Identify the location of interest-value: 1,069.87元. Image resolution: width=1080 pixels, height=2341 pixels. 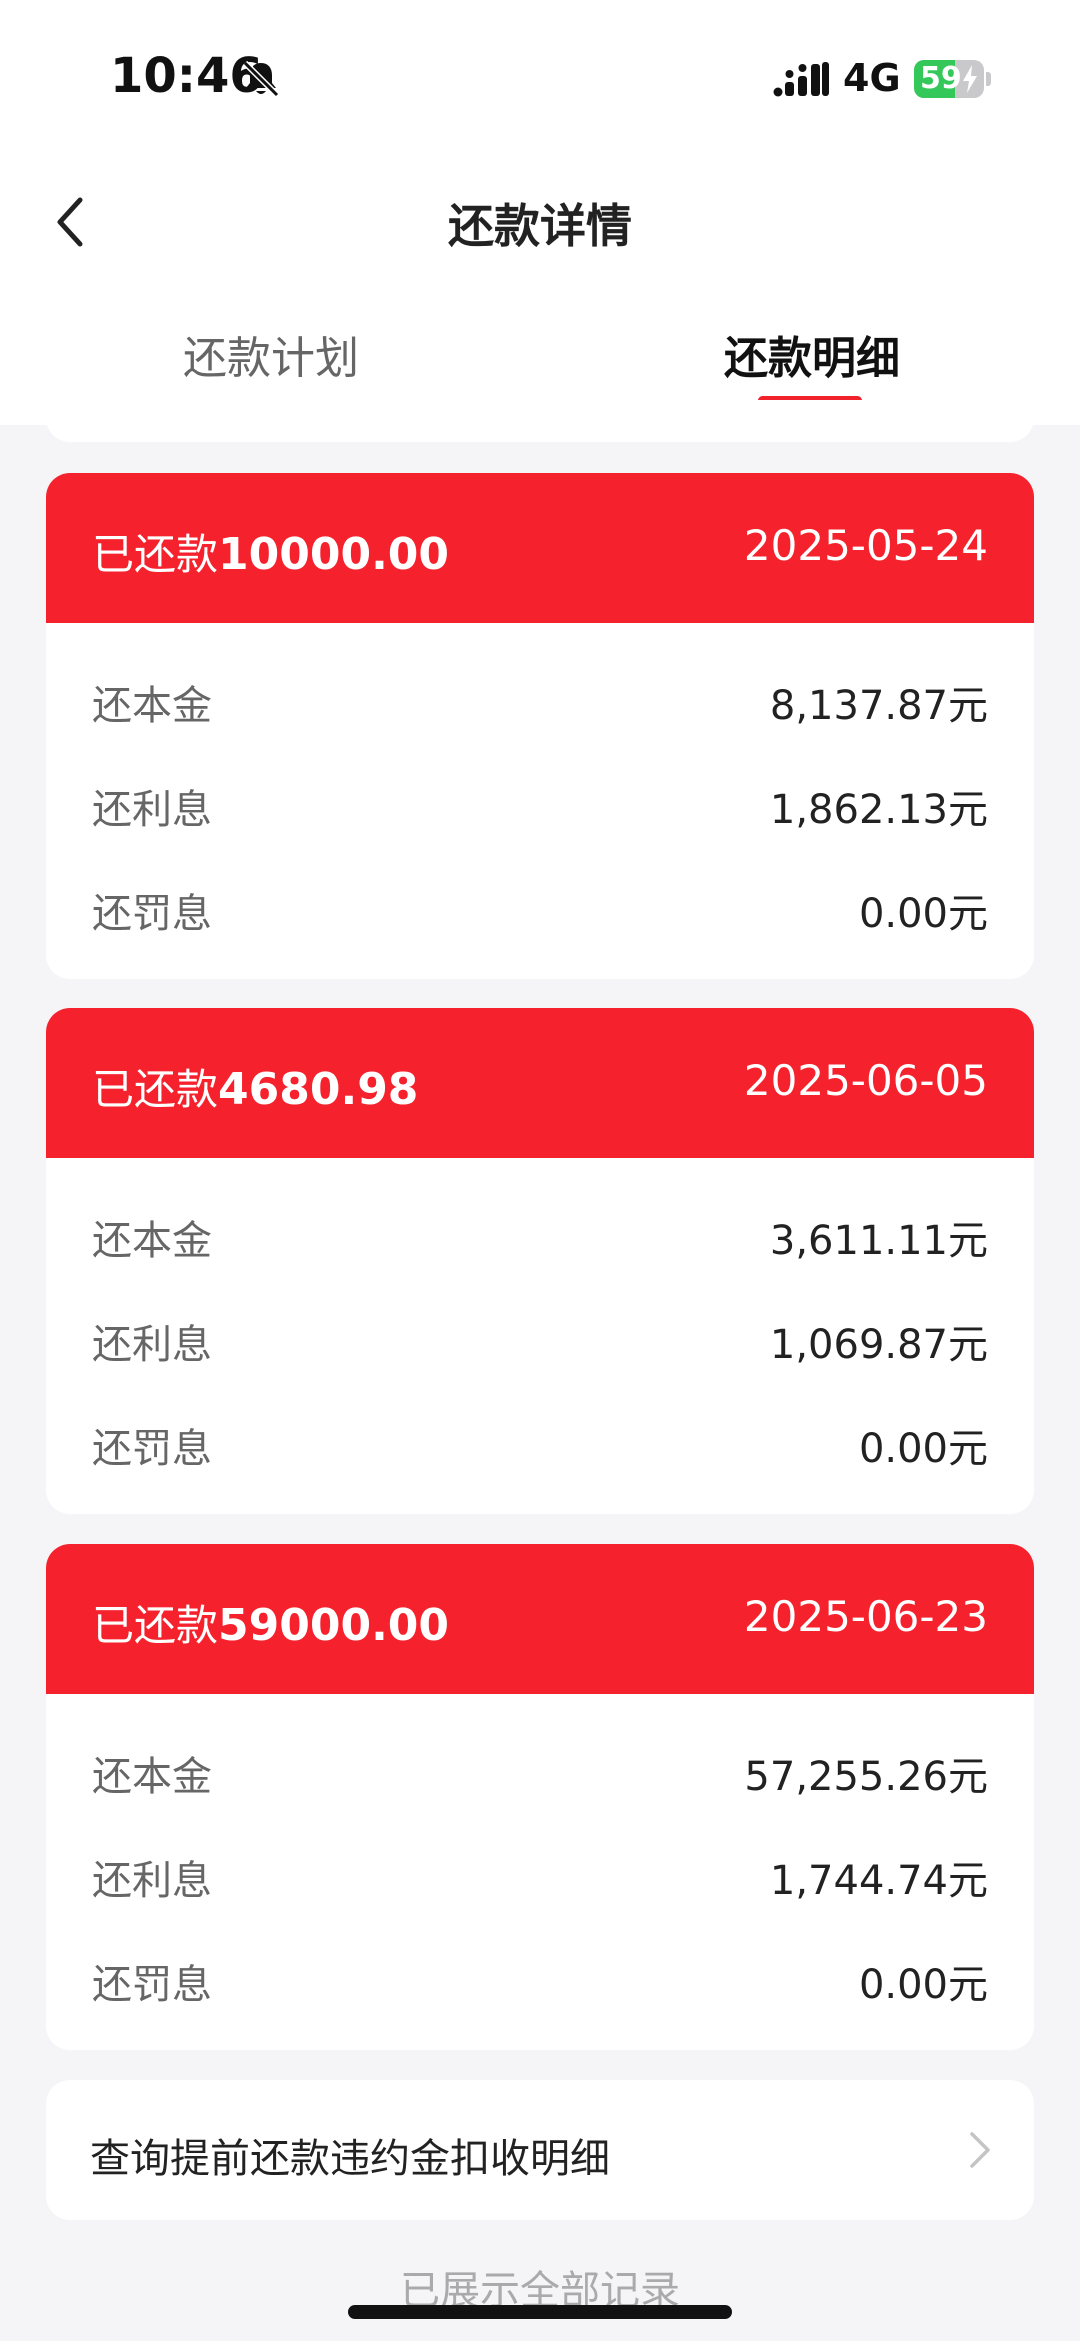
(878, 1345).